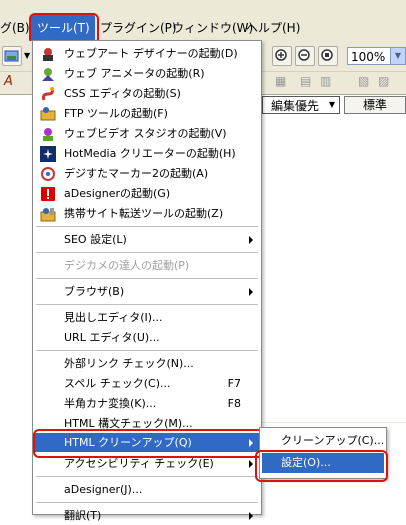 This screenshot has height=525, width=406. I want to click on menu-item-shortcut: F8, so click(234, 403).